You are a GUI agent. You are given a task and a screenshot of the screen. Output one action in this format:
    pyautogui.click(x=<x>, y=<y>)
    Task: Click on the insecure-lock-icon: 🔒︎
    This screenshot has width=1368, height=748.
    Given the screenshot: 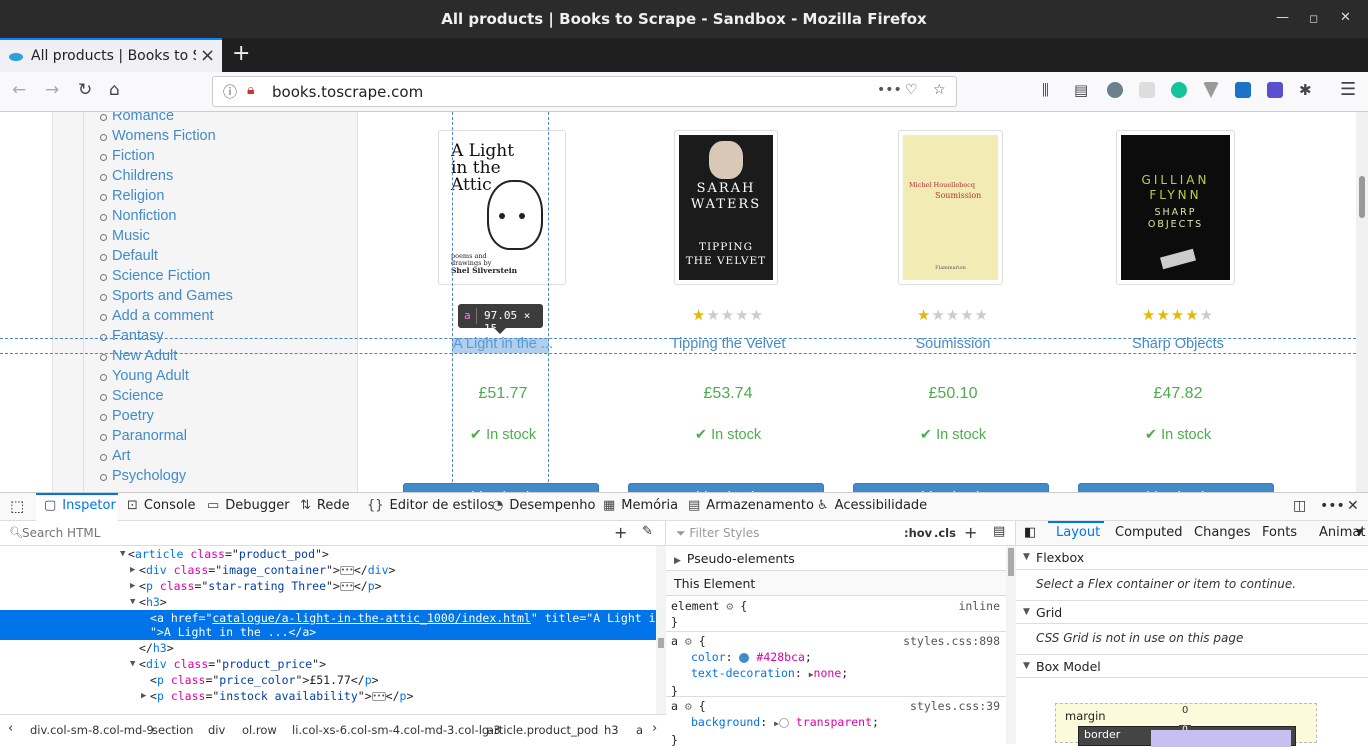 What is the action you would take?
    pyautogui.click(x=250, y=90)
    